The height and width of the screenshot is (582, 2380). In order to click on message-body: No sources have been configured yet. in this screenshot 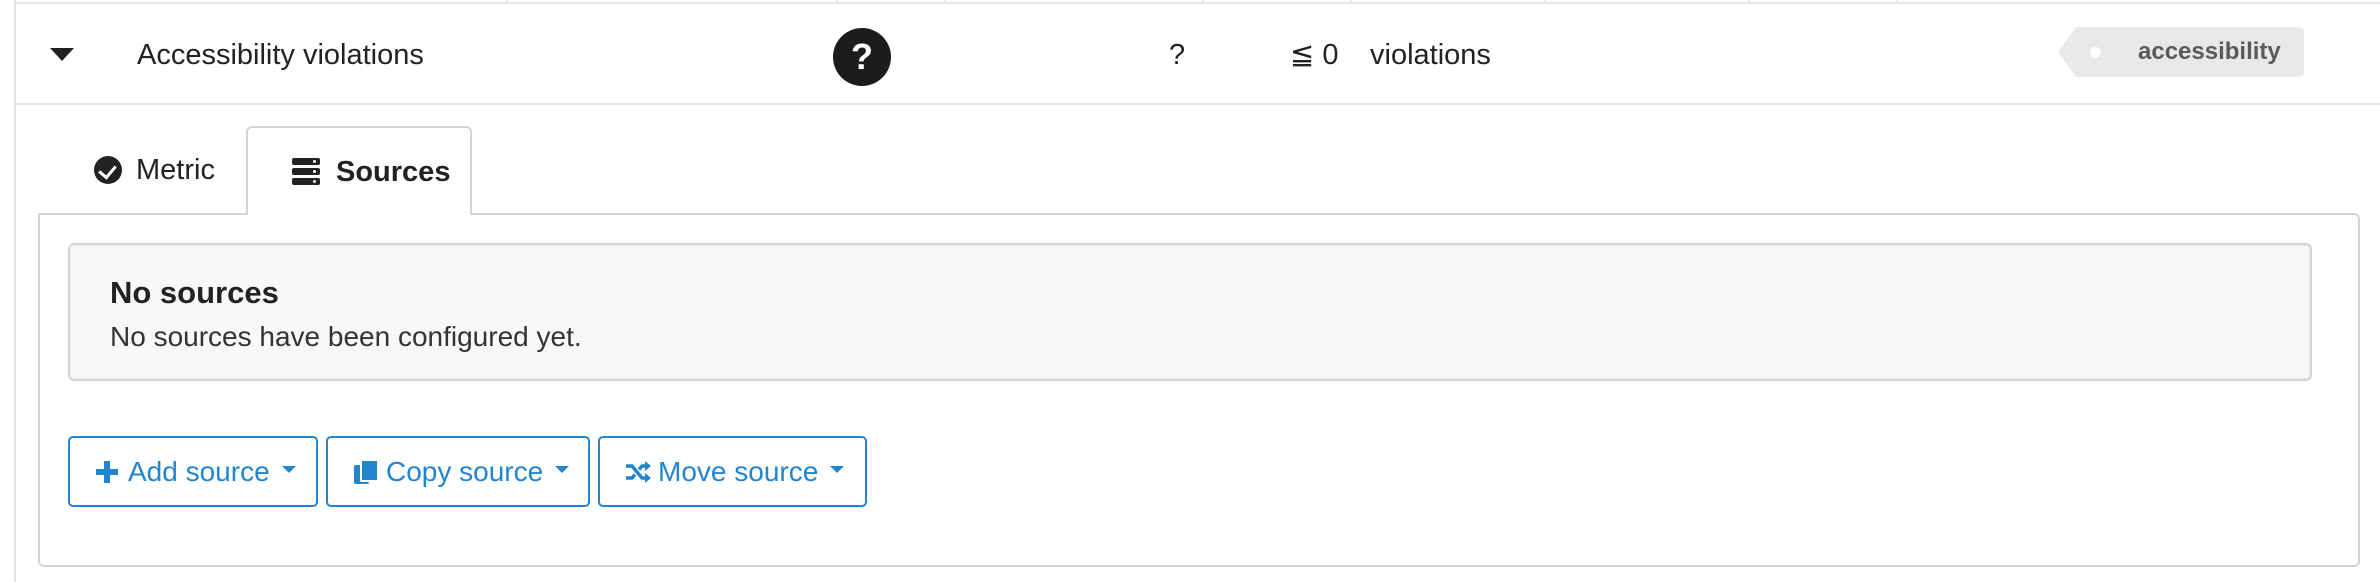, I will do `click(346, 336)`.